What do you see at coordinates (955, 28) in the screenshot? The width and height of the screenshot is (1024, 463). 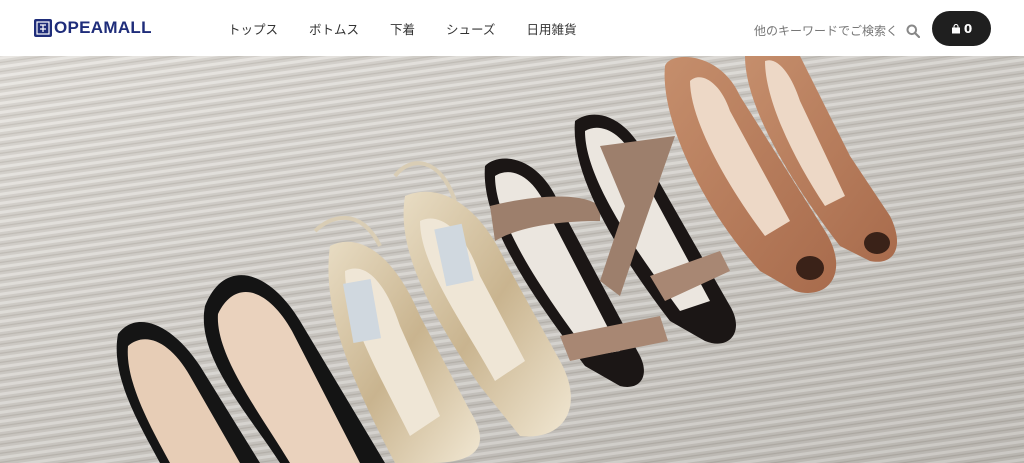 I see `shopping-bag-icon` at bounding box center [955, 28].